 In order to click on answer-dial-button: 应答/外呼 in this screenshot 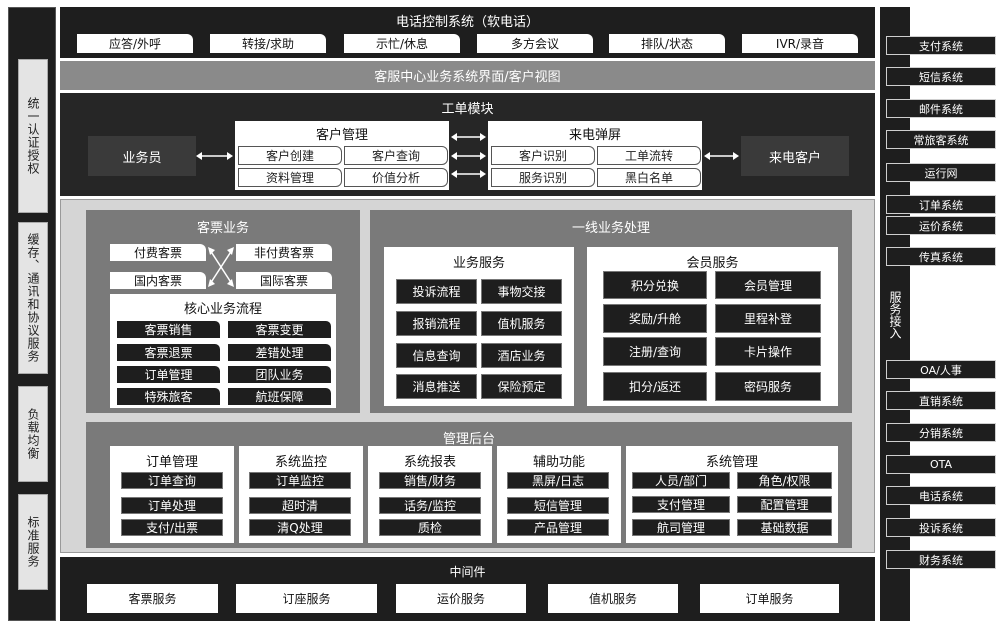, I will do `click(135, 43)`.